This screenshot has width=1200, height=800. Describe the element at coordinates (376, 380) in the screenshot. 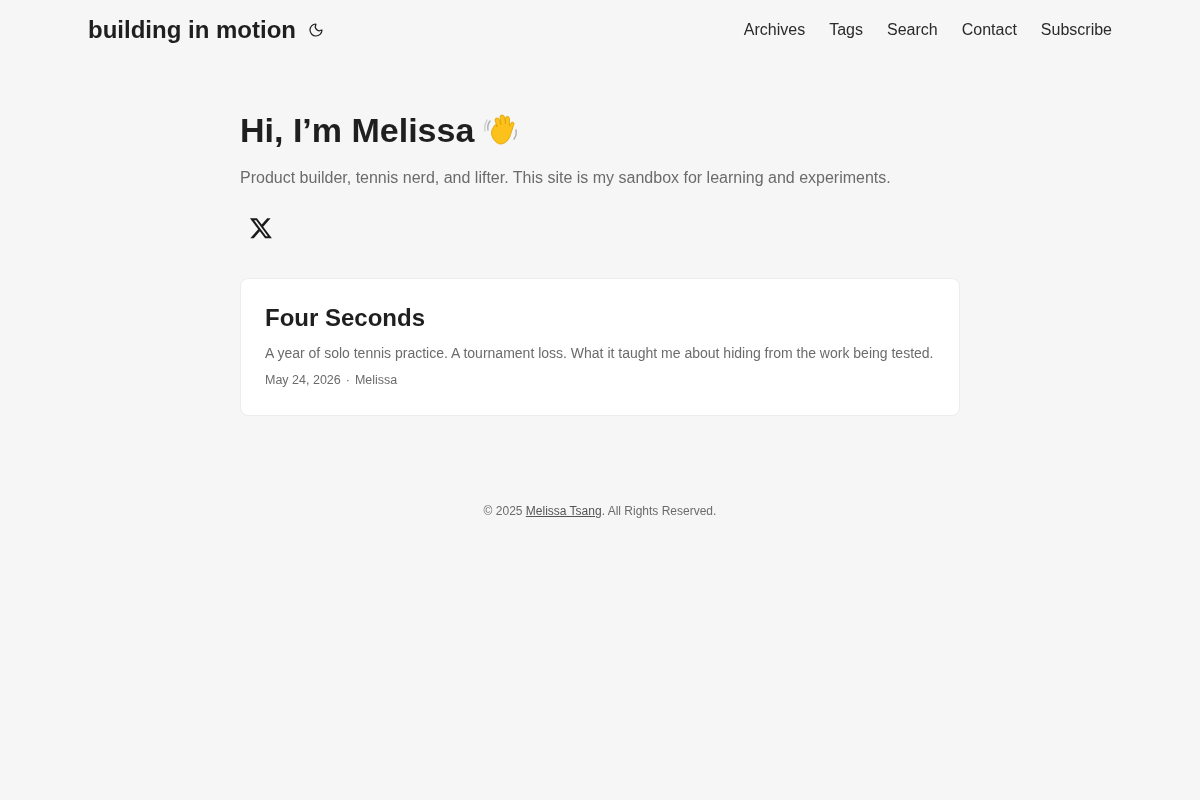

I see `post-author: Melissa` at that location.